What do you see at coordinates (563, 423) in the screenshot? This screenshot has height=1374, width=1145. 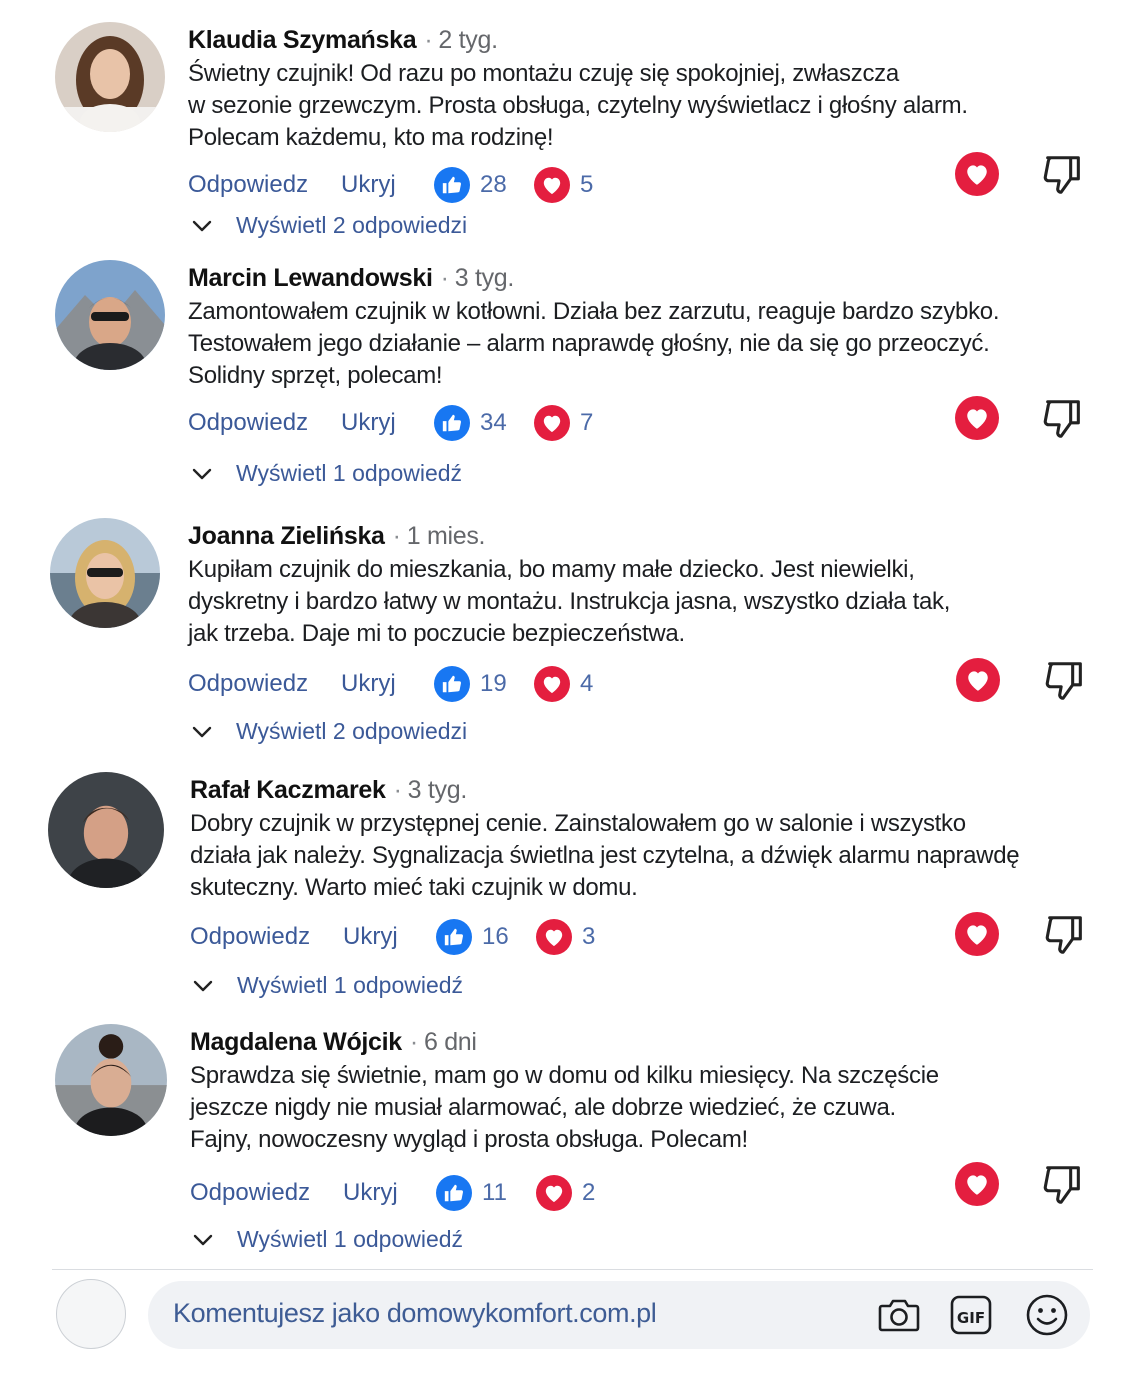 I see `heart-reactions: 7` at bounding box center [563, 423].